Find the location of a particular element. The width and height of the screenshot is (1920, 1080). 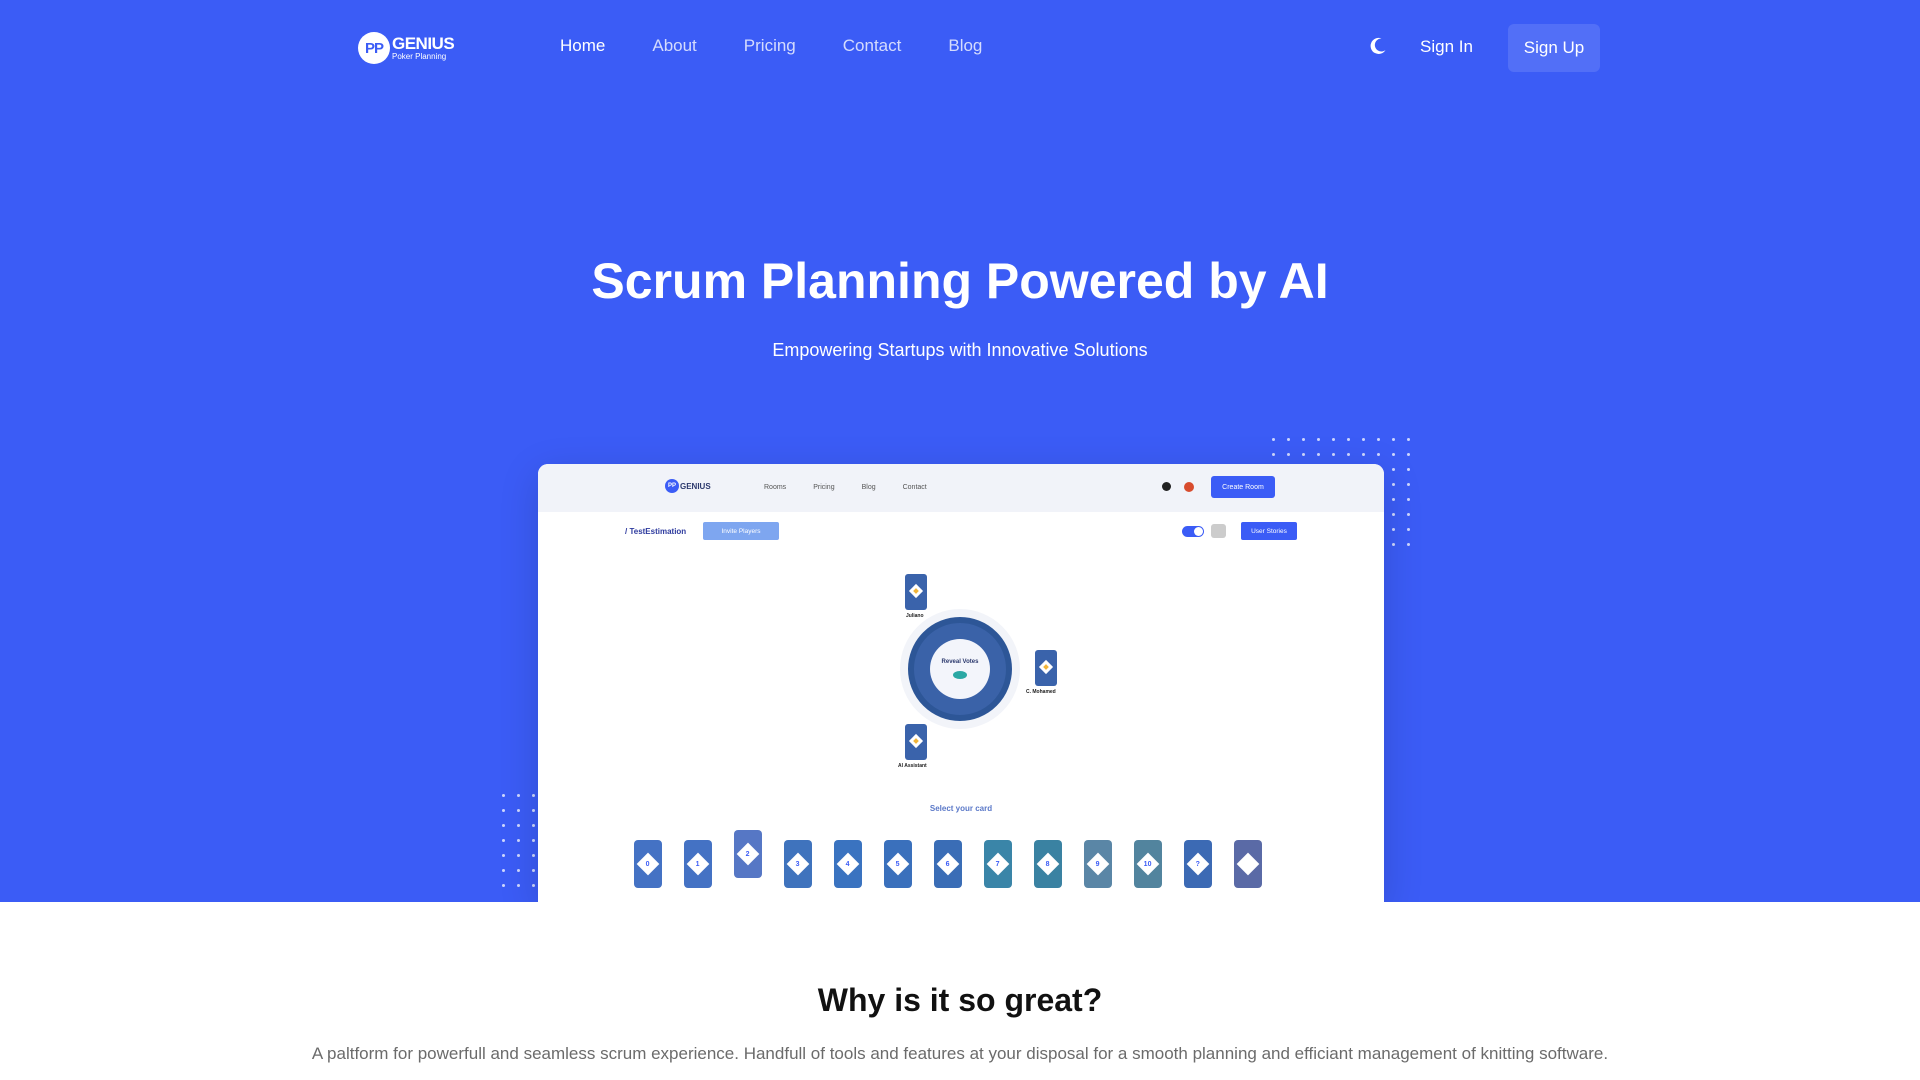

deck-card-value: 9 is located at coordinates (1098, 864).